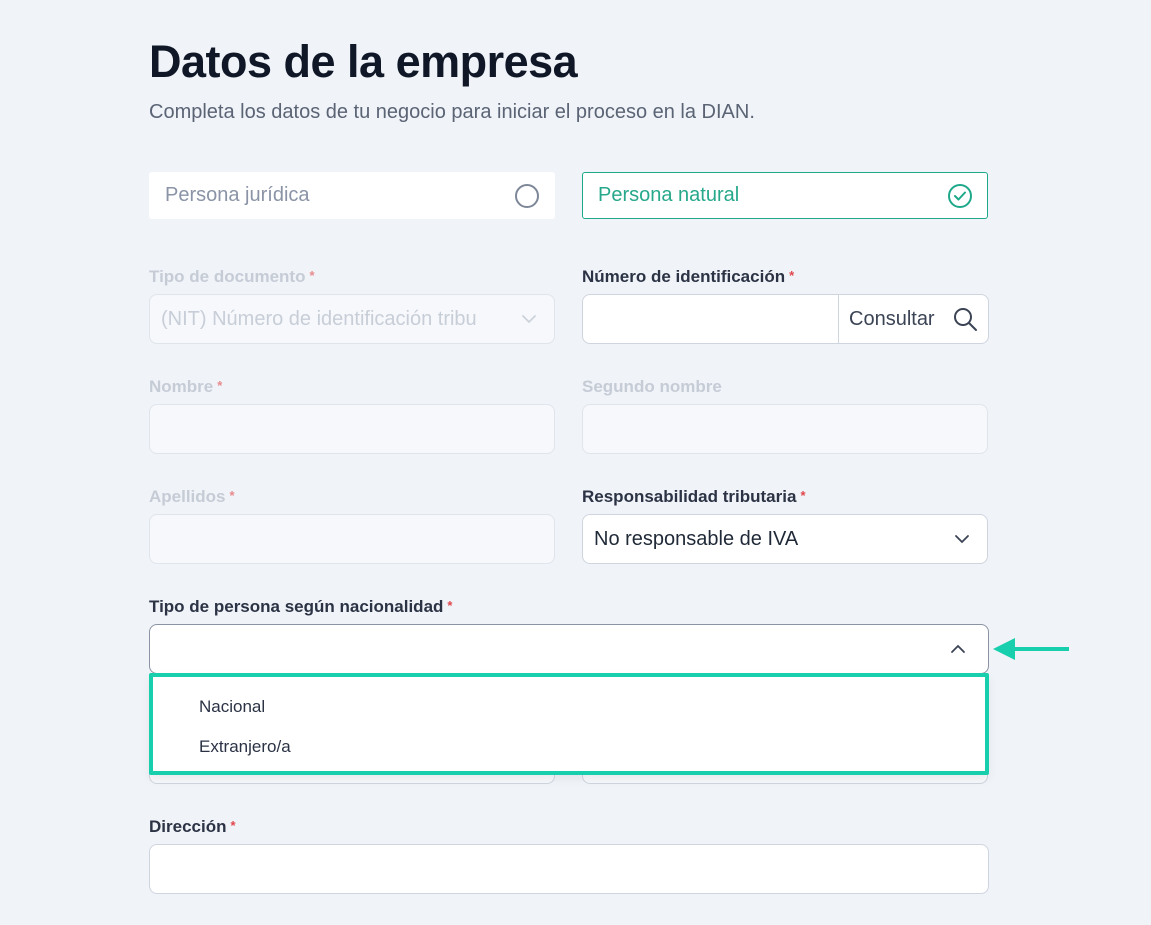 This screenshot has width=1151, height=925. What do you see at coordinates (958, 649) in the screenshot?
I see `chevron-up-icon` at bounding box center [958, 649].